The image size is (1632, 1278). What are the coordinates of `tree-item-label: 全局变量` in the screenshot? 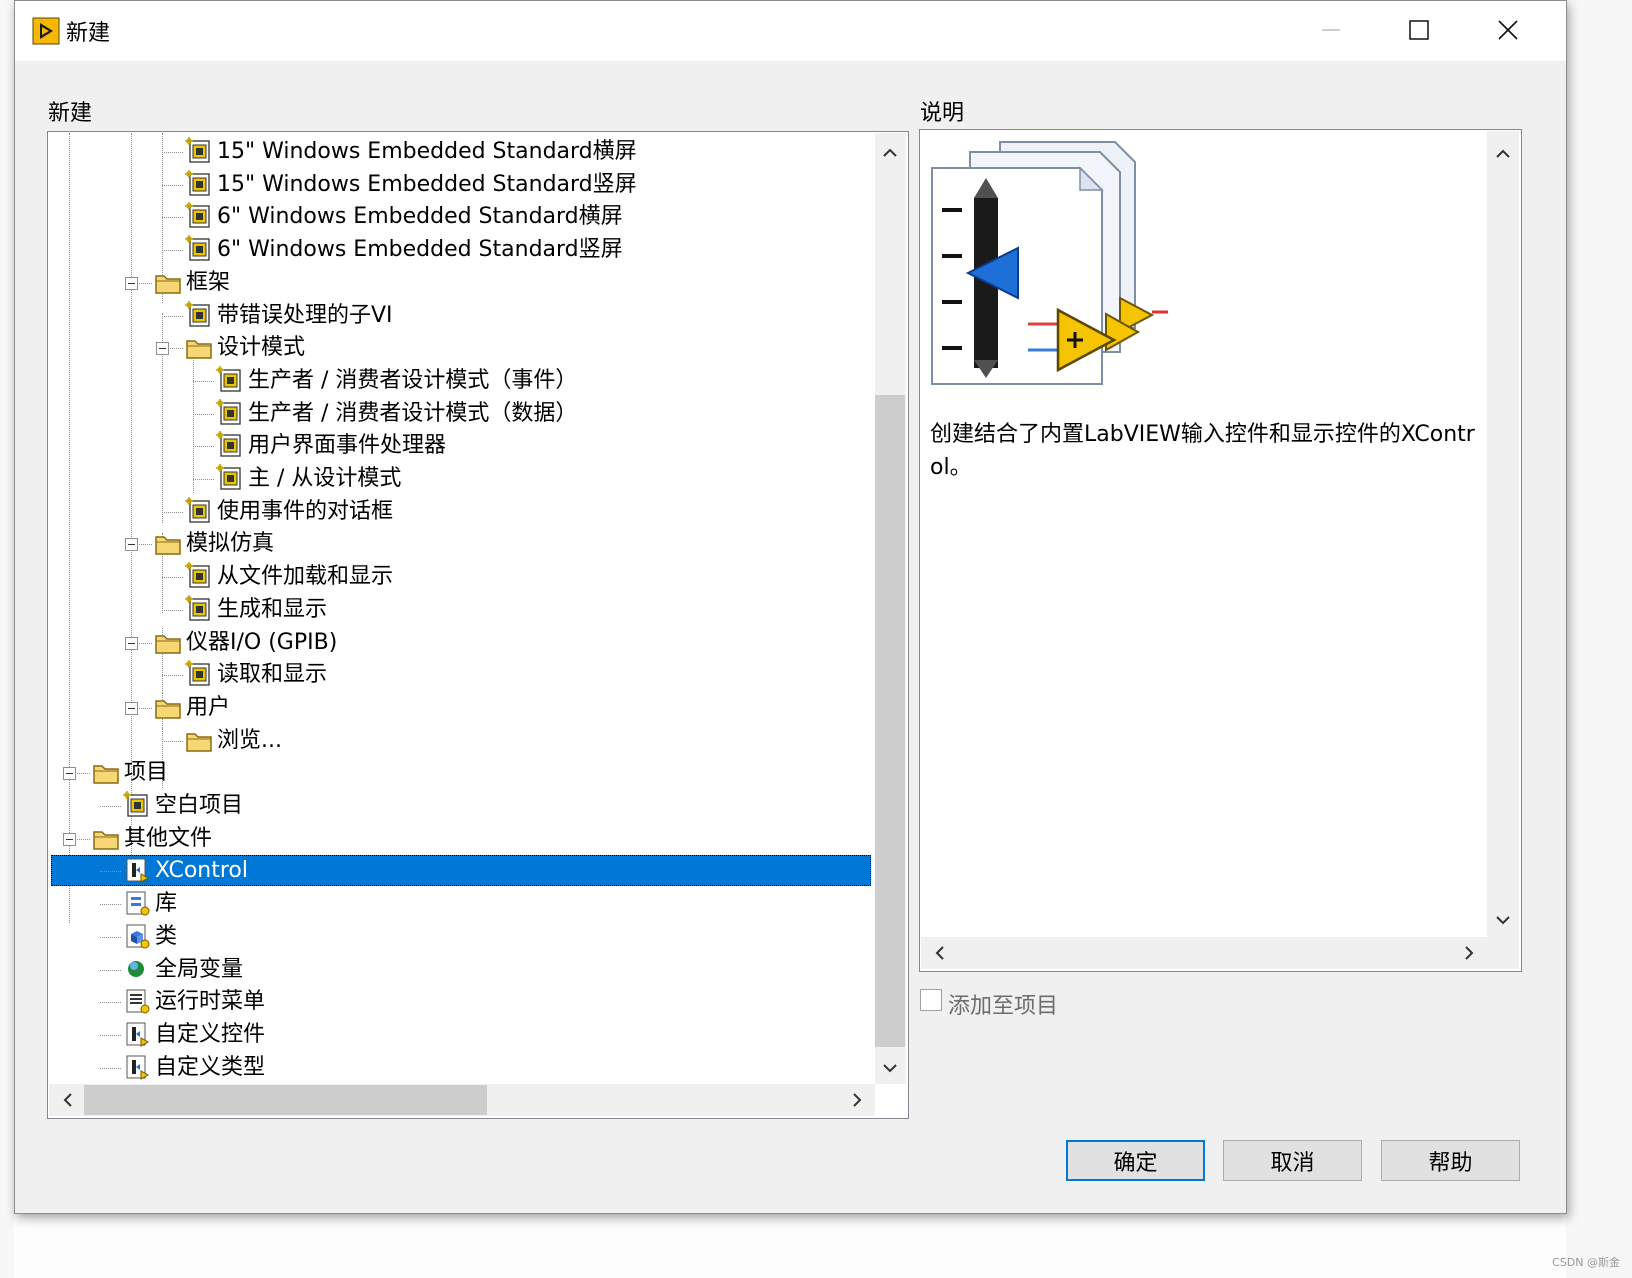 It's located at (199, 969).